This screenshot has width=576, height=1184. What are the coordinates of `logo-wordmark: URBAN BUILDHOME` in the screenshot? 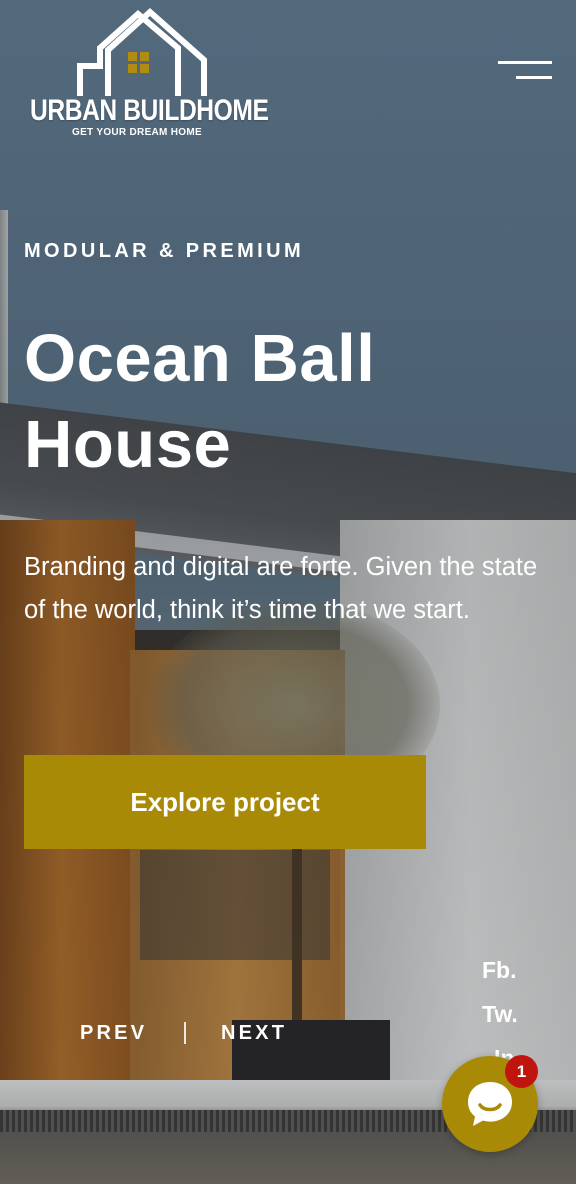 It's located at (149, 110).